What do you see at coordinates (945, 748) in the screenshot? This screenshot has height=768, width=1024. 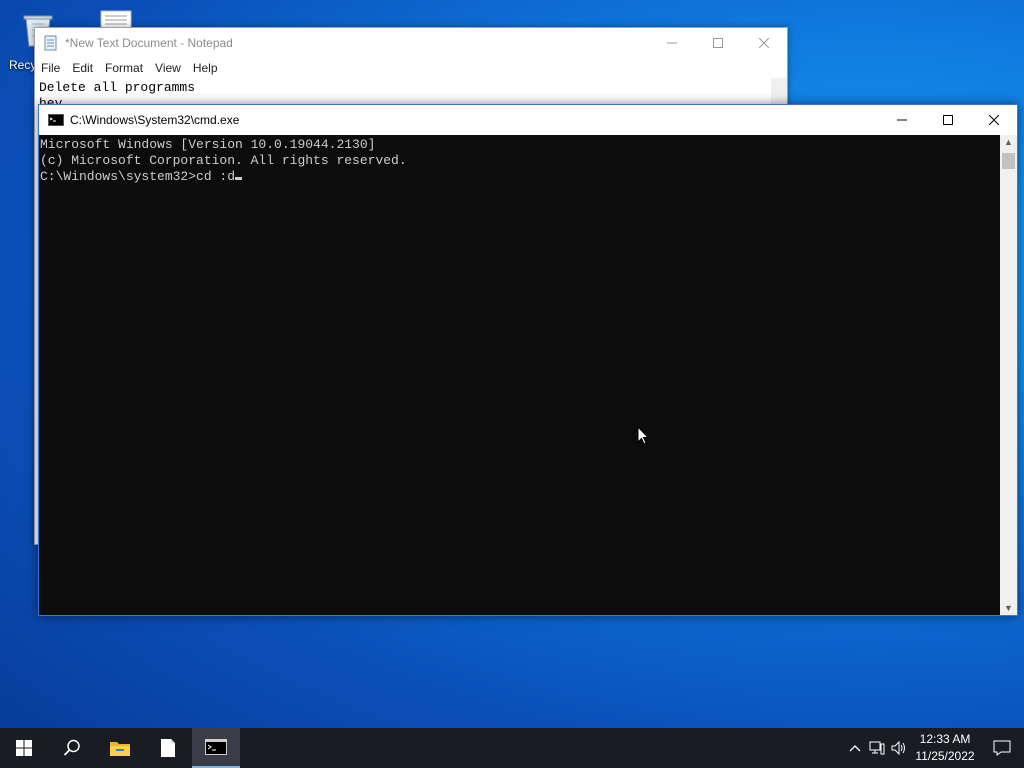 I see `system-clock: 12:33 AM 11/25/2022` at bounding box center [945, 748].